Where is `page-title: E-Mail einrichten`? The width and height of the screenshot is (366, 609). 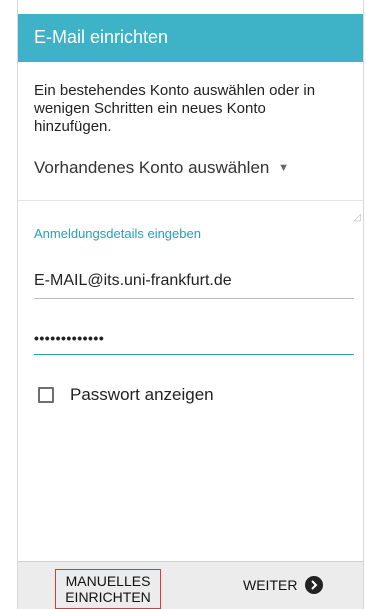 page-title: E-Mail einrichten is located at coordinates (101, 37).